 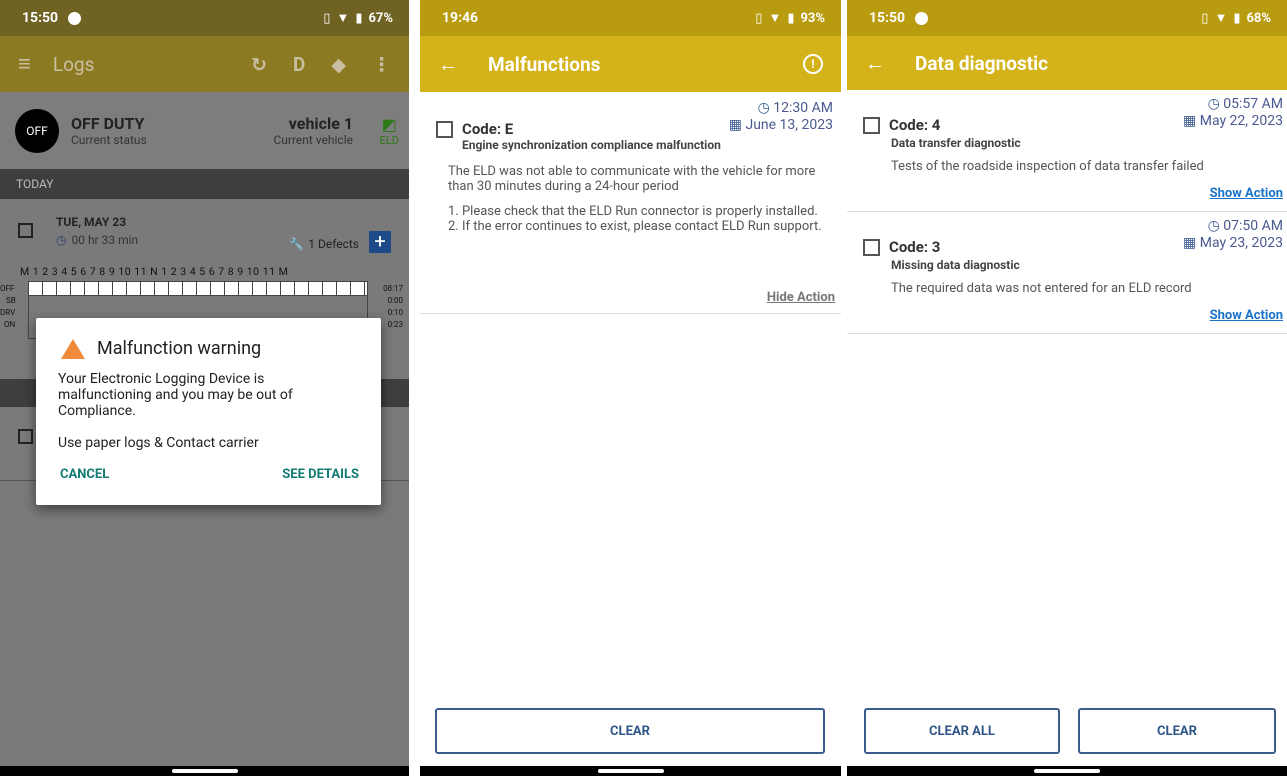 I want to click on item-subtitle: Missing data diagnostic, so click(x=955, y=265).